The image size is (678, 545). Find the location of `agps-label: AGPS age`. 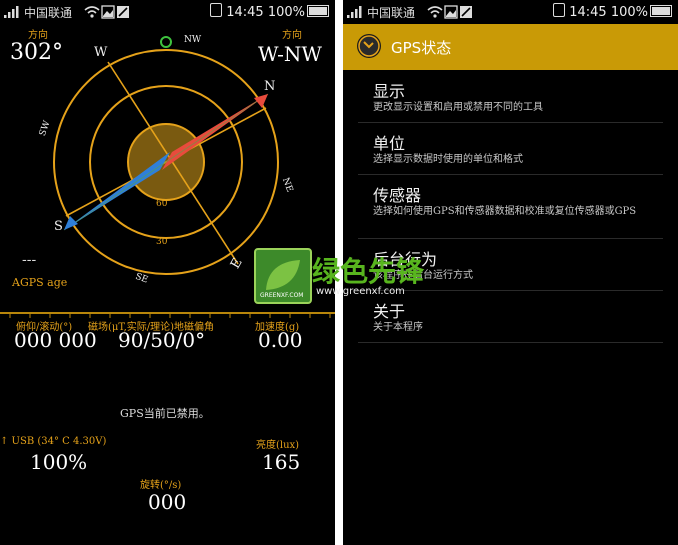

agps-label: AGPS age is located at coordinates (40, 282).